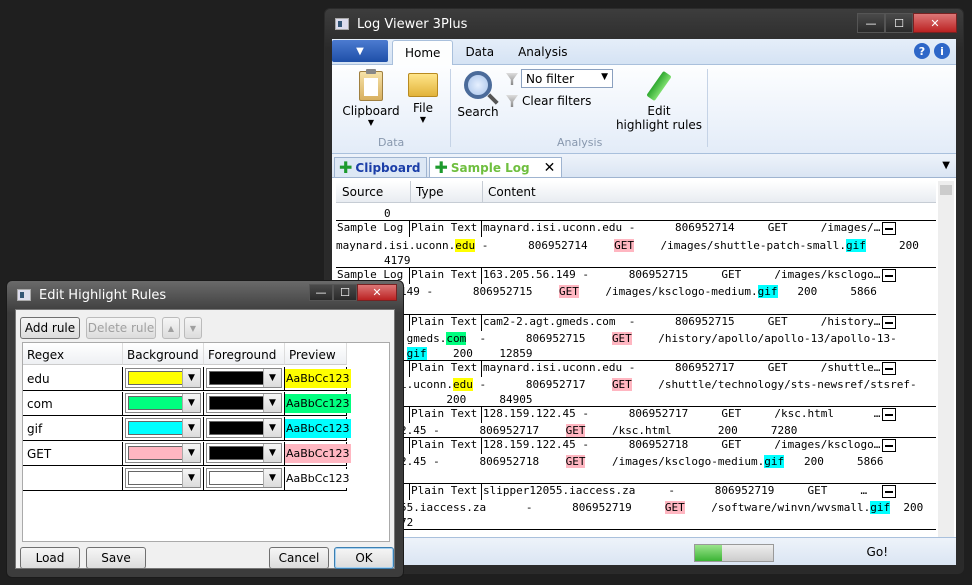 The height and width of the screenshot is (585, 972). I want to click on filter-select: No filter ▼, so click(567, 78).